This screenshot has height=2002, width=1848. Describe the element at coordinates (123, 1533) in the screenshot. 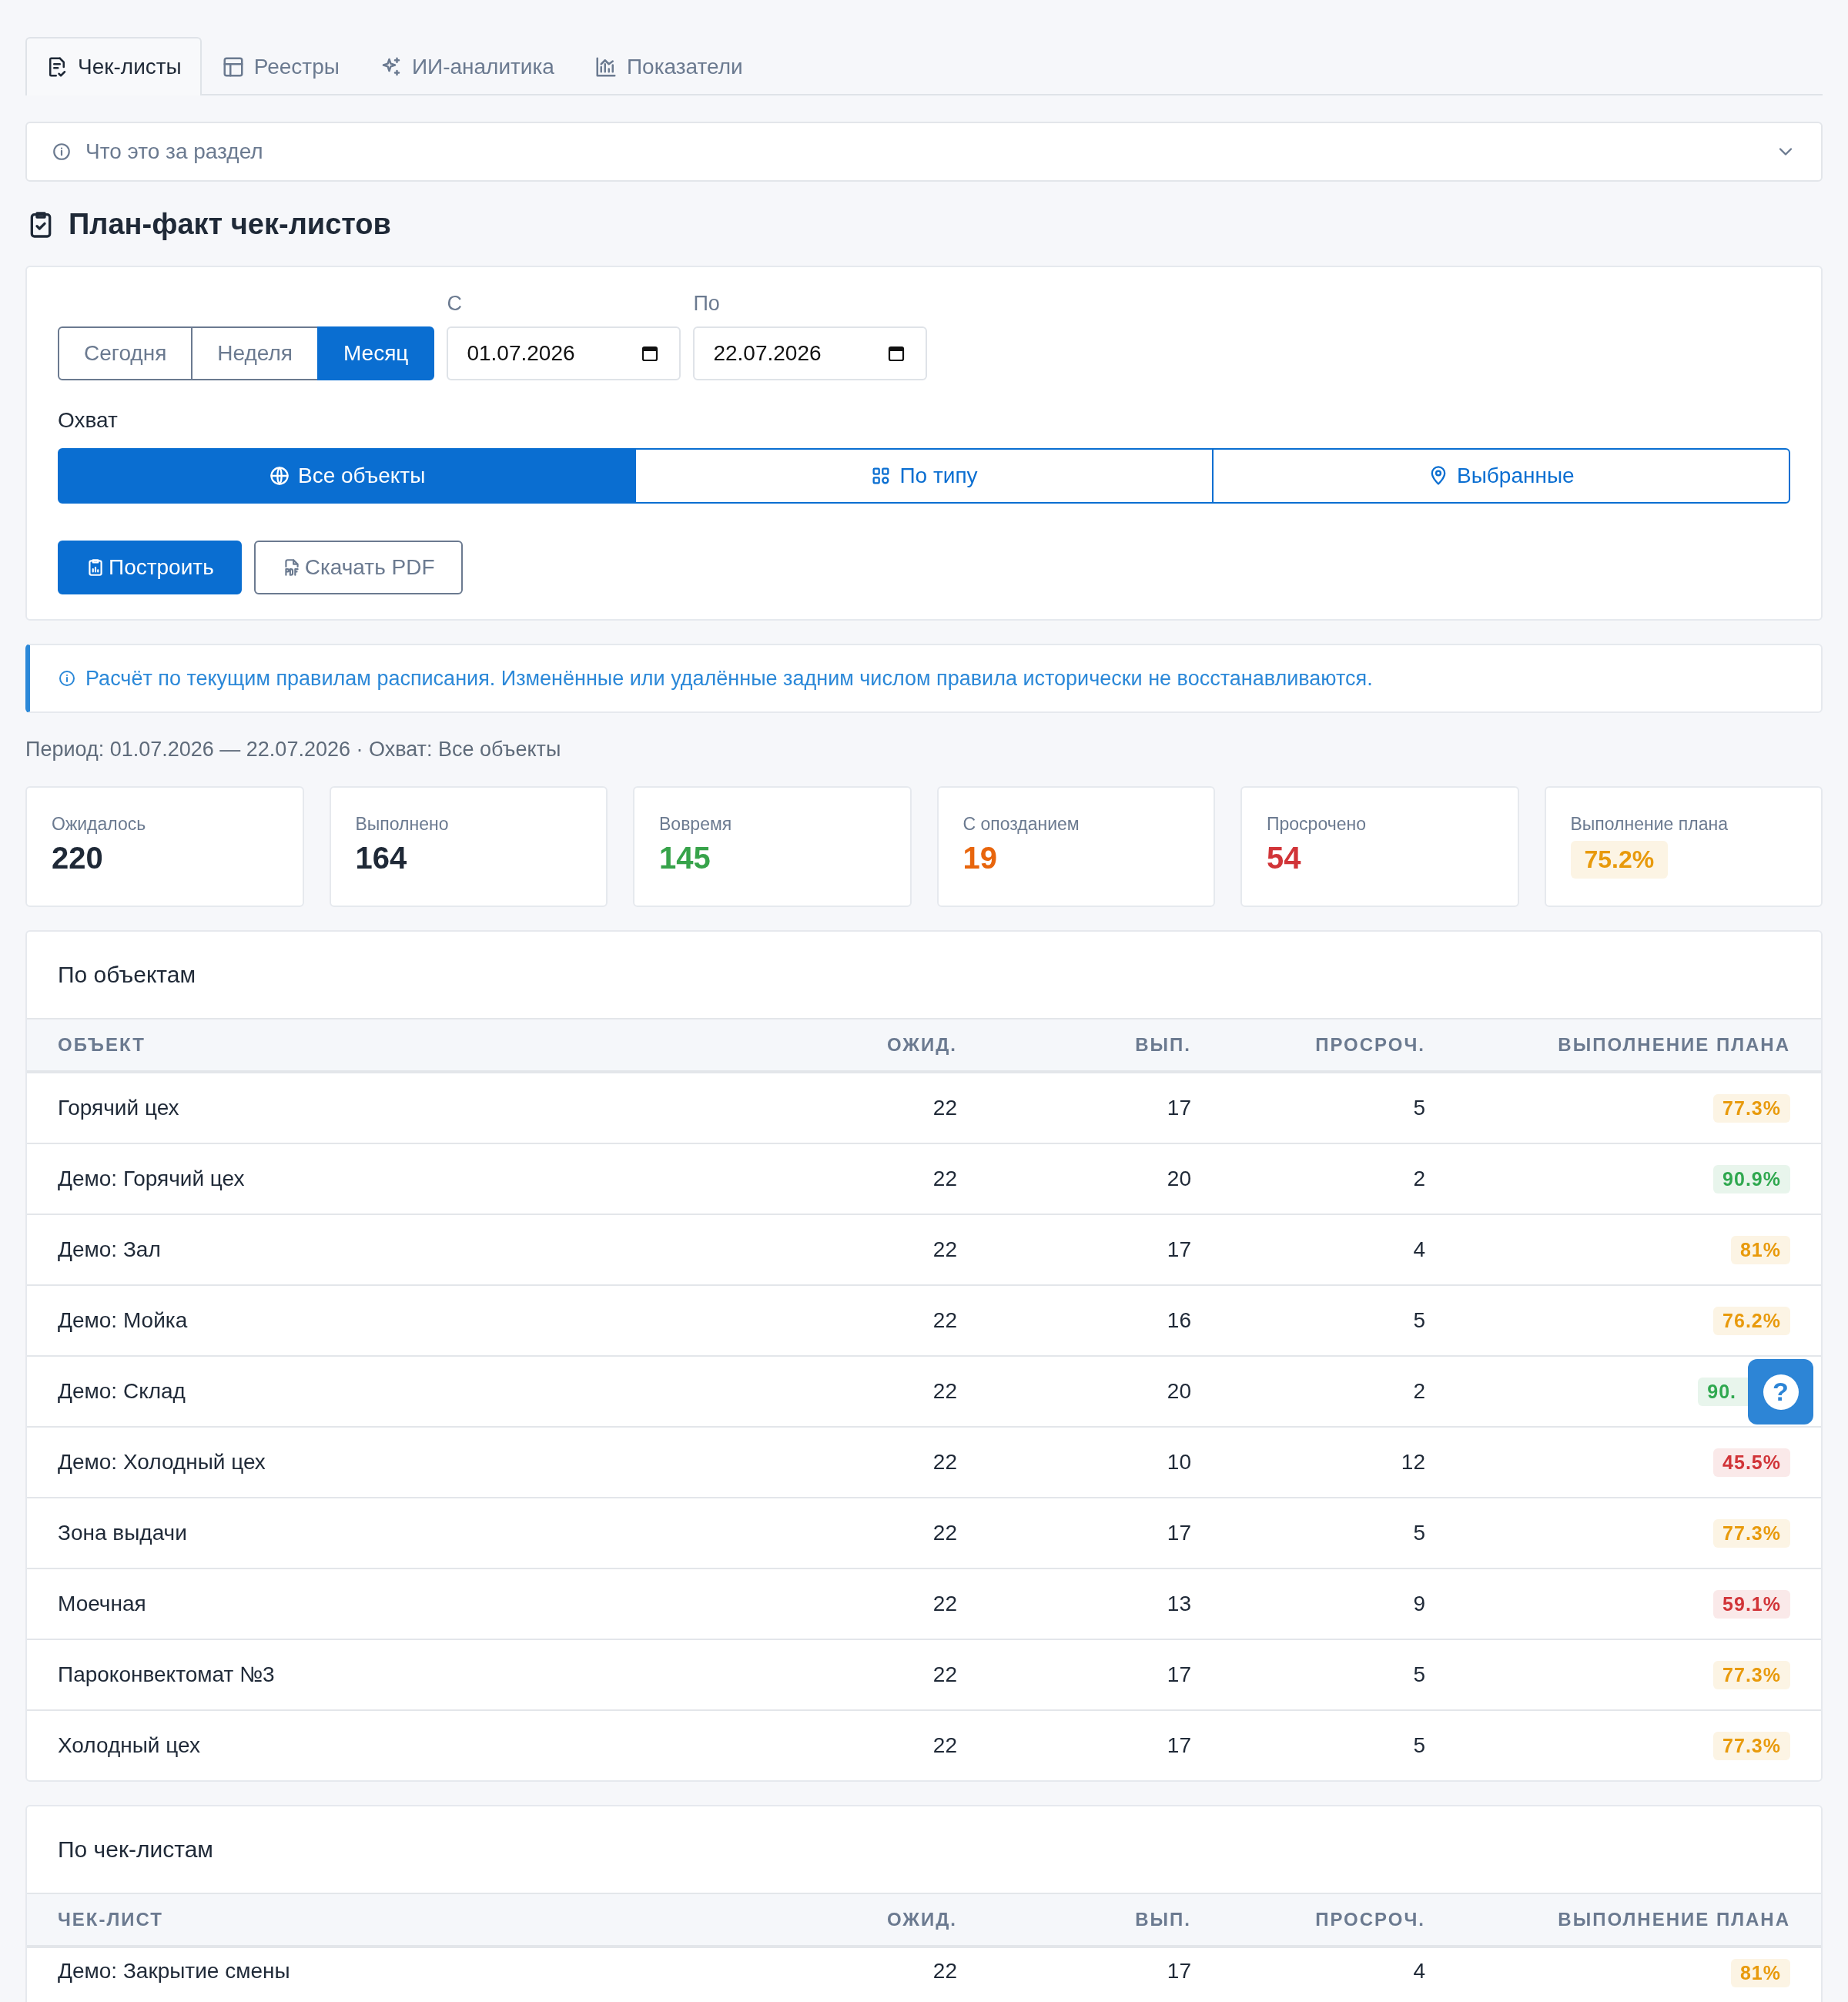

I see `table-cell-text: Зона выдачи` at that location.